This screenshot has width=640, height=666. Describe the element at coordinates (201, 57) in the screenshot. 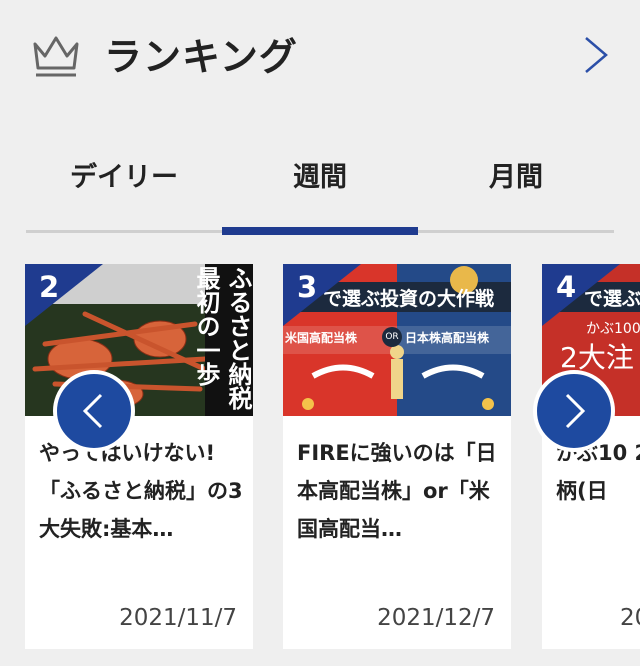

I see `page-title: ランキング` at that location.